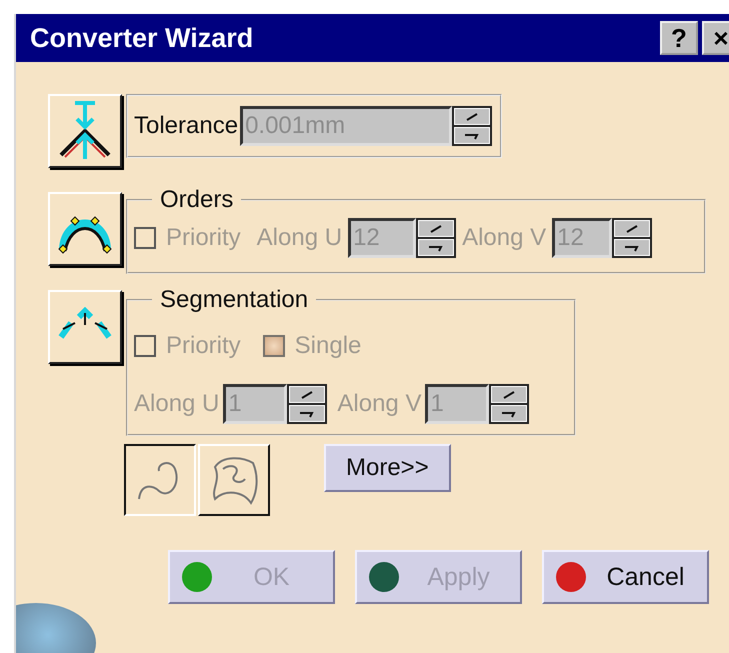  I want to click on close-button: ×, so click(715, 38).